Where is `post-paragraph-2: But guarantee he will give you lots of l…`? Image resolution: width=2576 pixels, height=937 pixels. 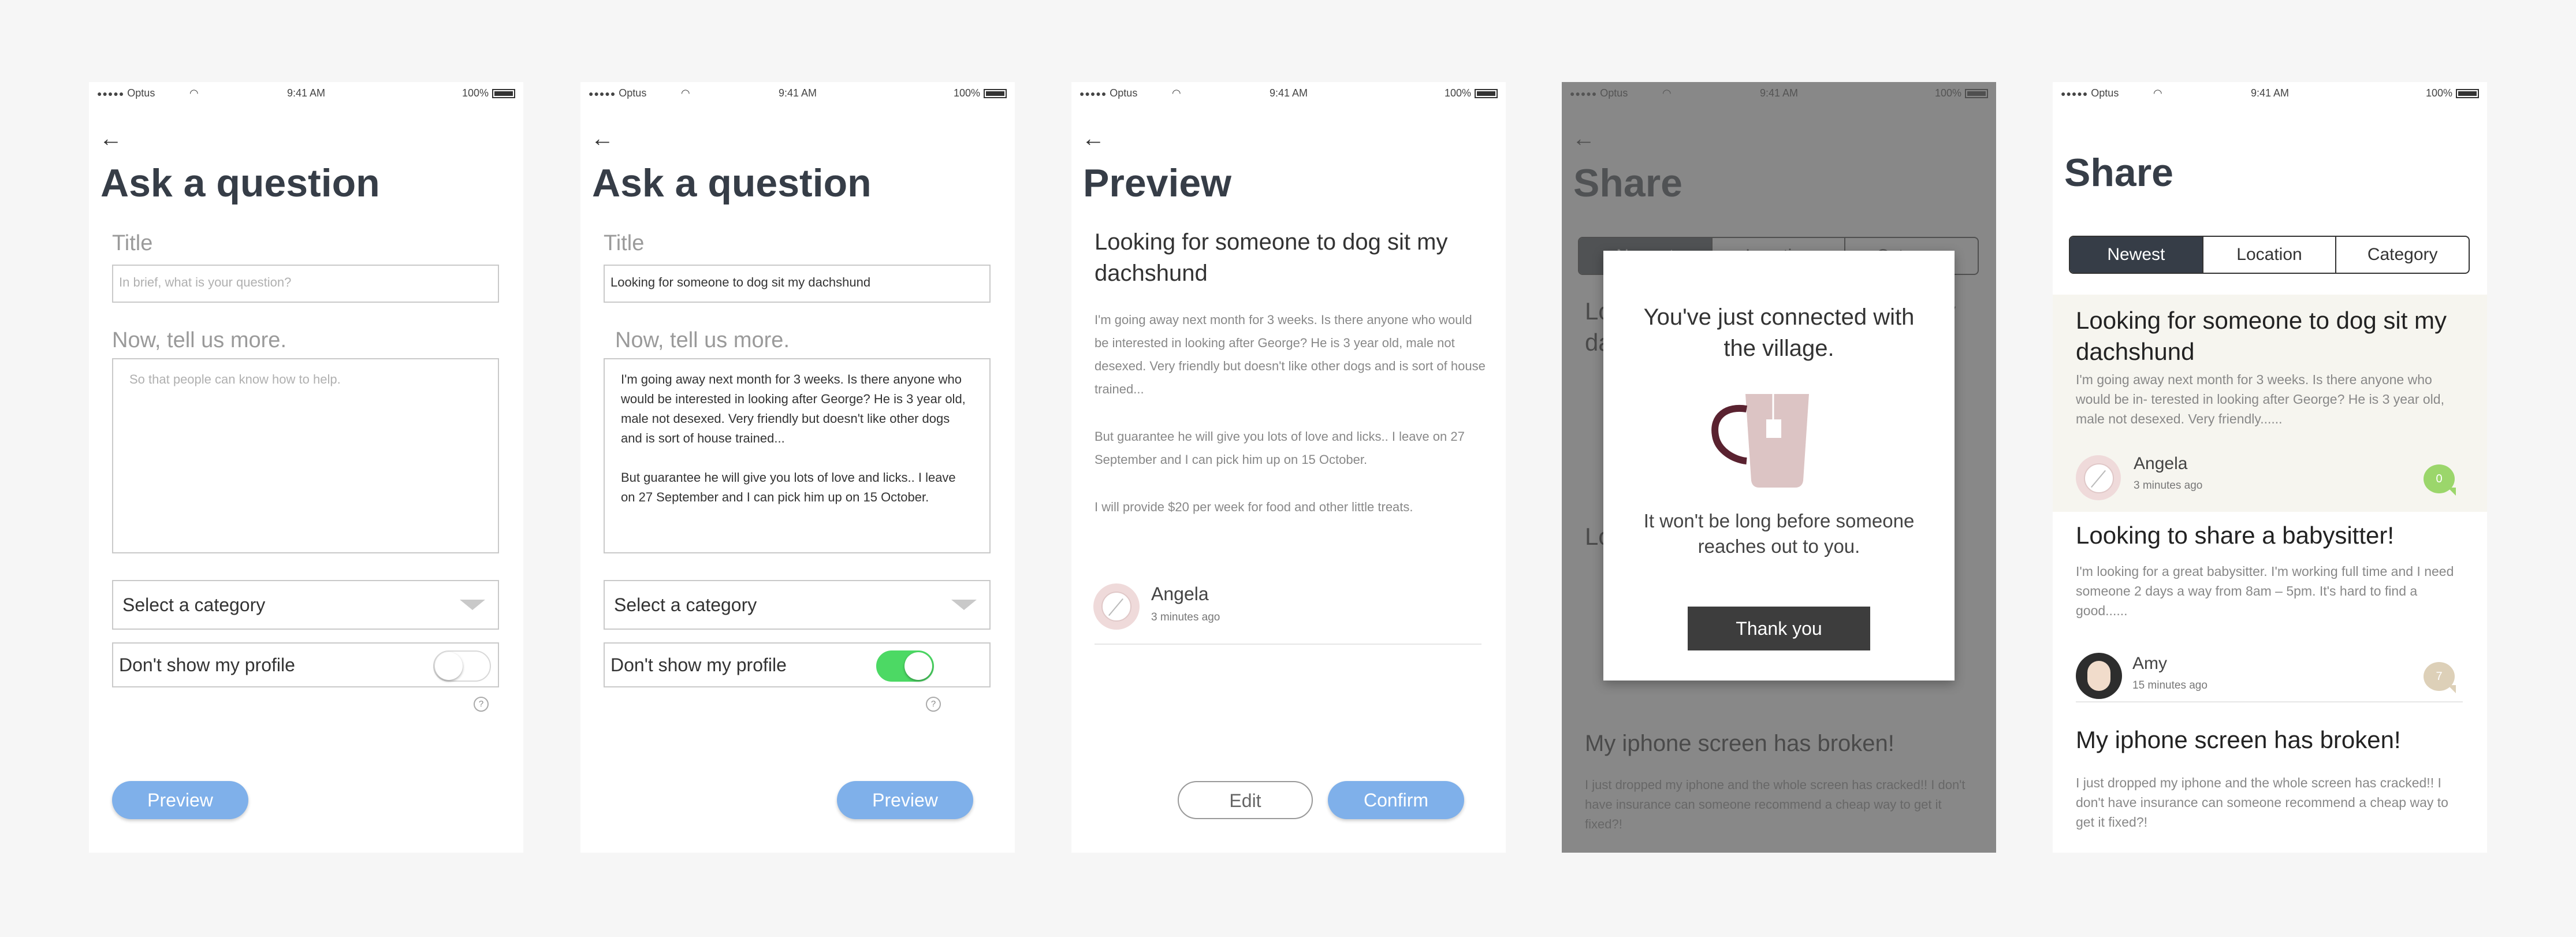
post-paragraph-2: But guarantee he will give you lots of l… is located at coordinates (1280, 448).